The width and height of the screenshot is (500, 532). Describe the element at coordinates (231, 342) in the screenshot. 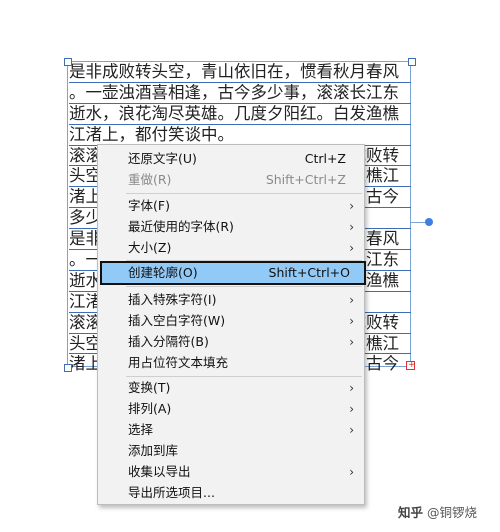

I see `menu-item-insert-break: 插入分隔符(B) ›` at that location.